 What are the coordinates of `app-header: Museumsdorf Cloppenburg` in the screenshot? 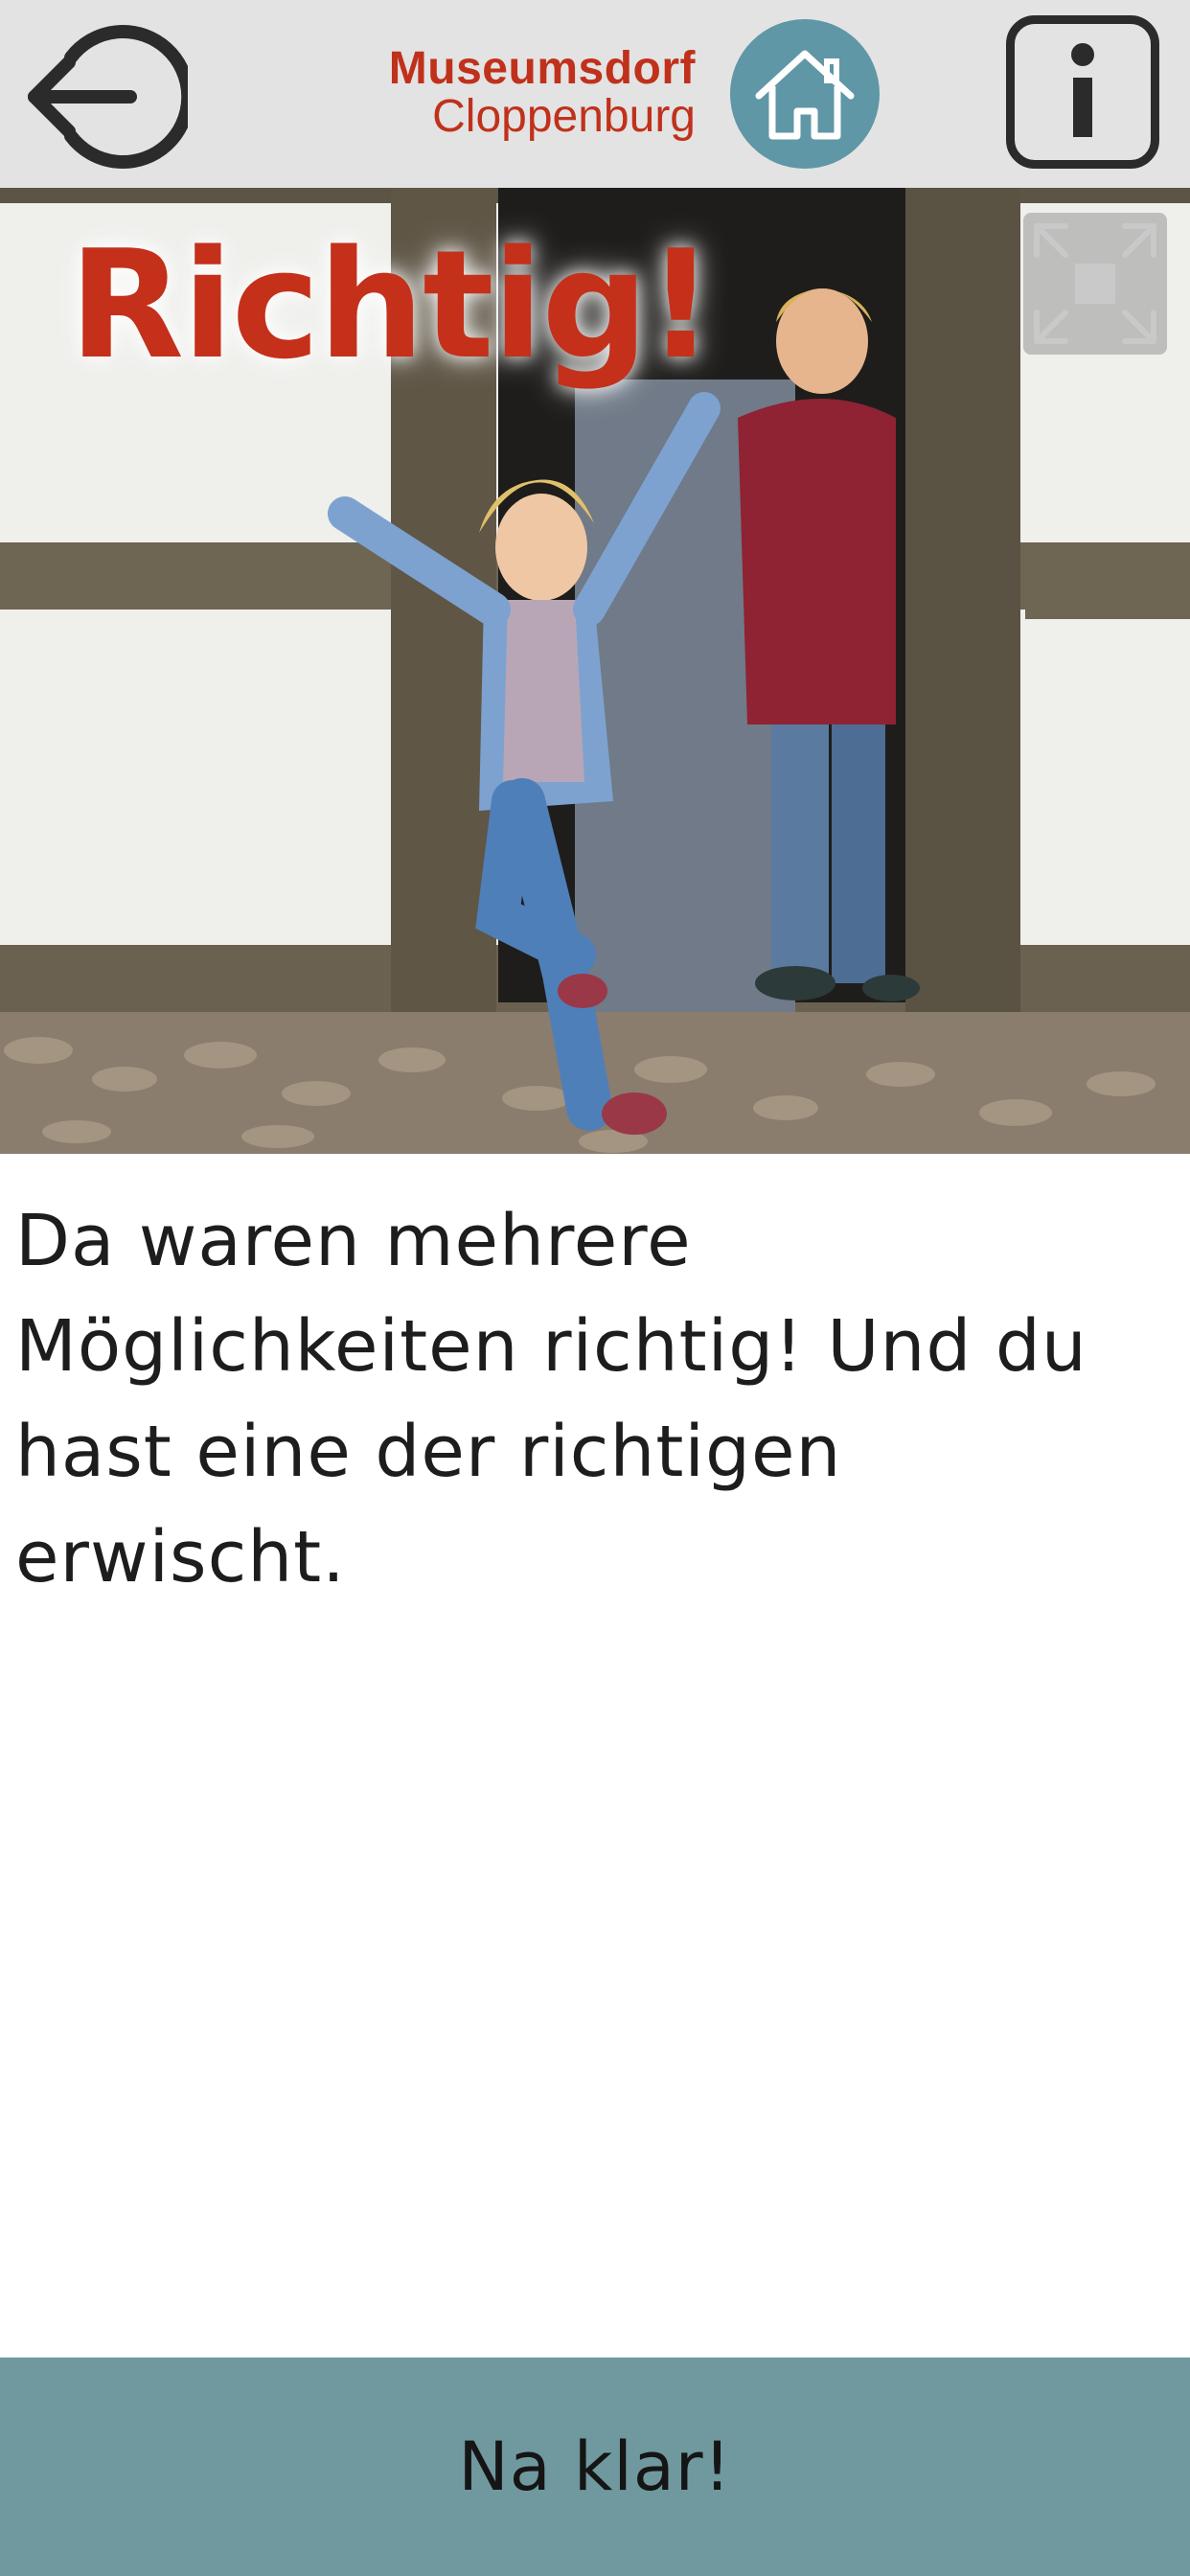 It's located at (595, 94).